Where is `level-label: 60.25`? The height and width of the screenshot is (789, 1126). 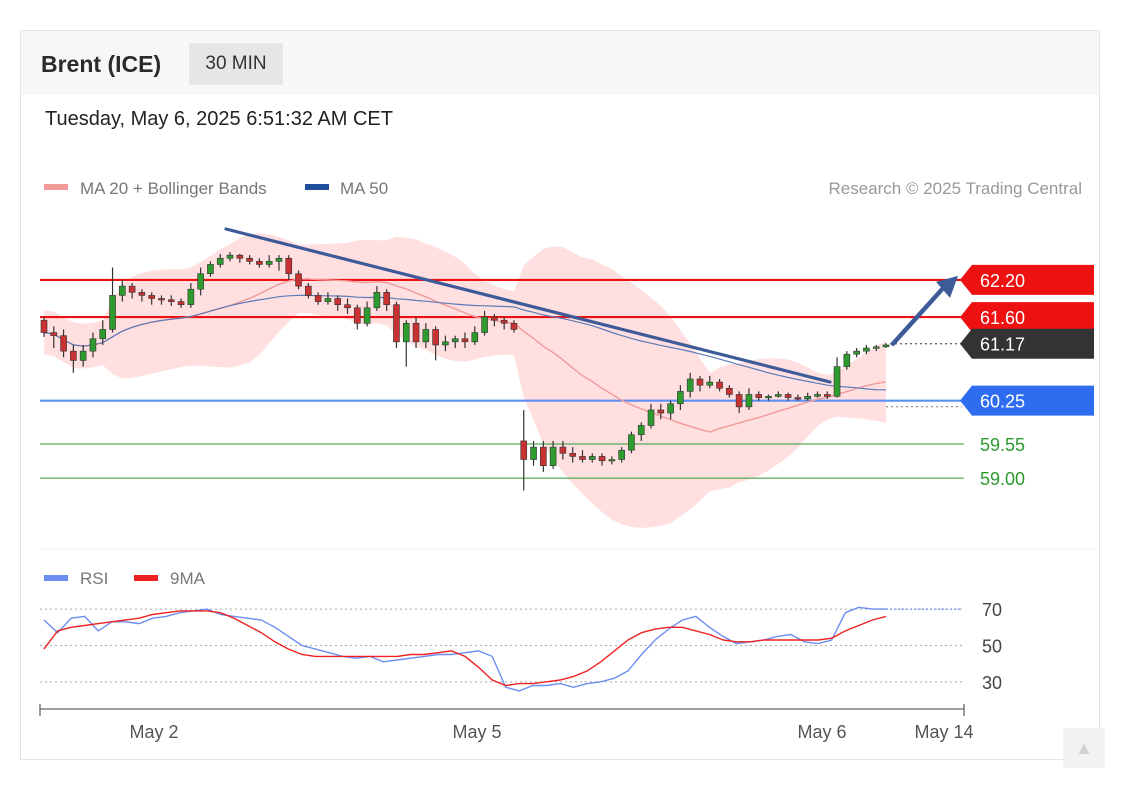 level-label: 60.25 is located at coordinates (1002, 402).